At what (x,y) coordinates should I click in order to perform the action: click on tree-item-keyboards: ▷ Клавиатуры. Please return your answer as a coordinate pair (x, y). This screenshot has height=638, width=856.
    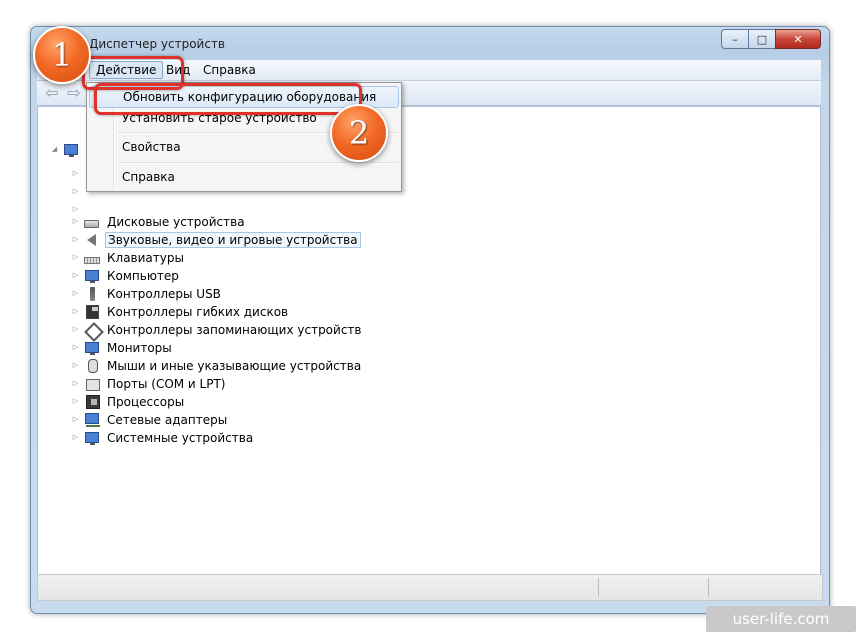
    Looking at the image, I should click on (128, 257).